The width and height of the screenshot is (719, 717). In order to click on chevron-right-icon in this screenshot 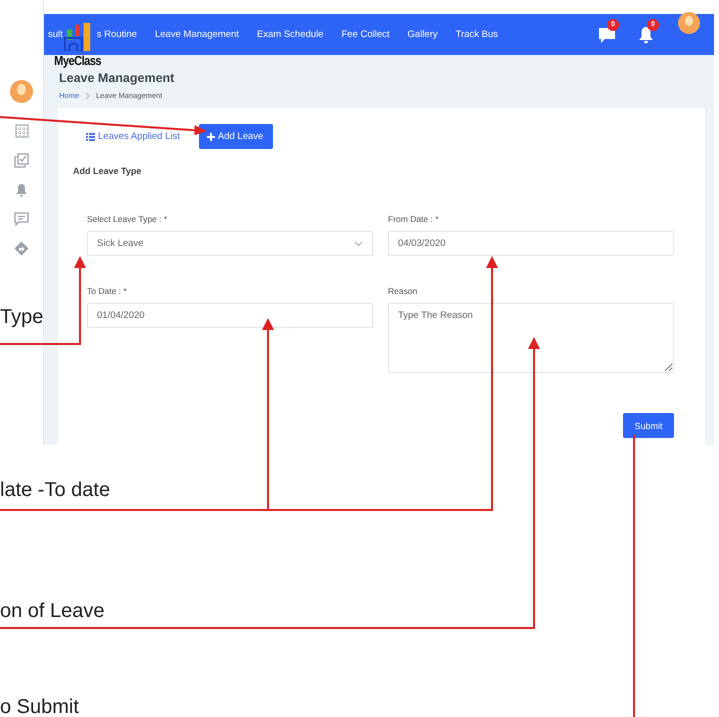, I will do `click(87, 96)`.